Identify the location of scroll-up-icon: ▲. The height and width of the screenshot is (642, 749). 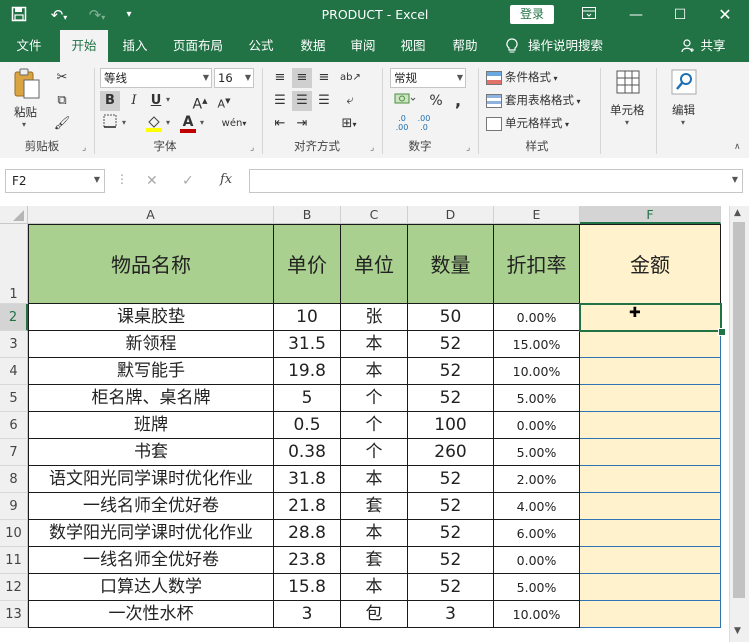
(737, 213).